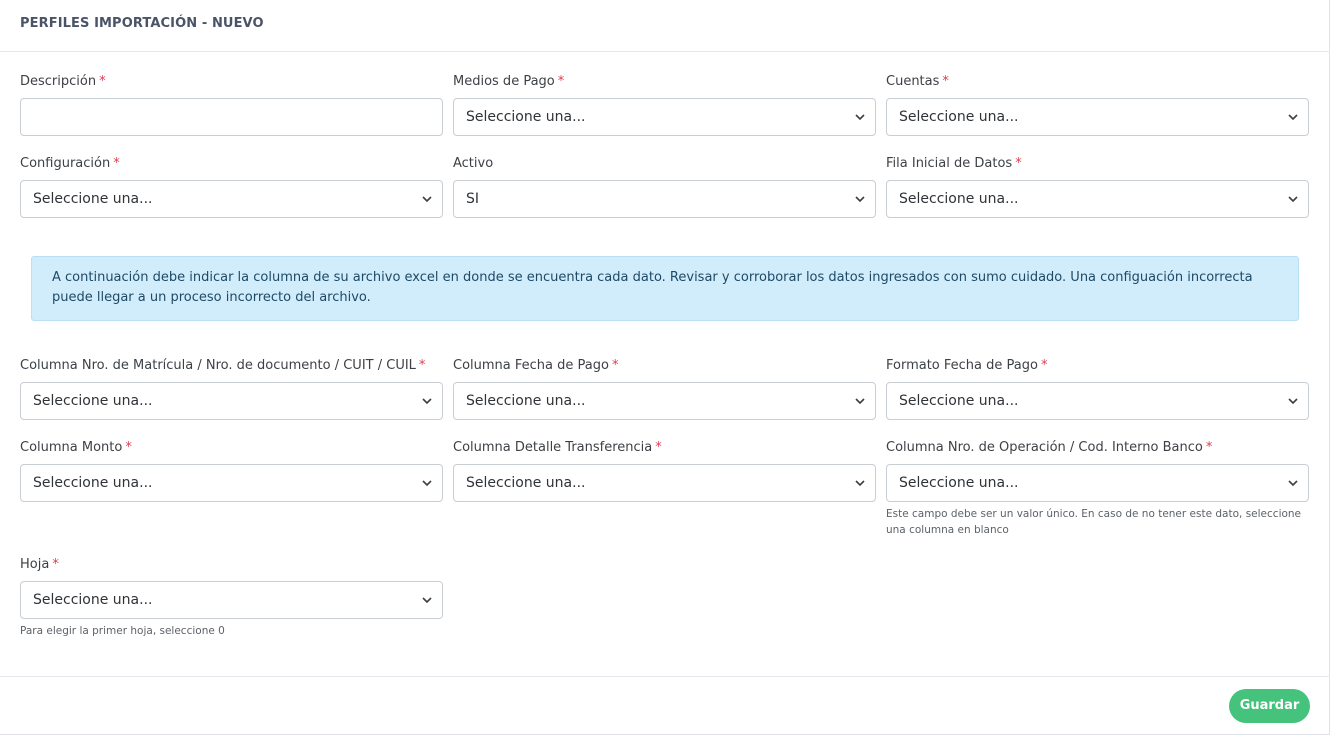 The width and height of the screenshot is (1333, 737). What do you see at coordinates (913, 81) in the screenshot?
I see `cuentas-label: Cuentas` at bounding box center [913, 81].